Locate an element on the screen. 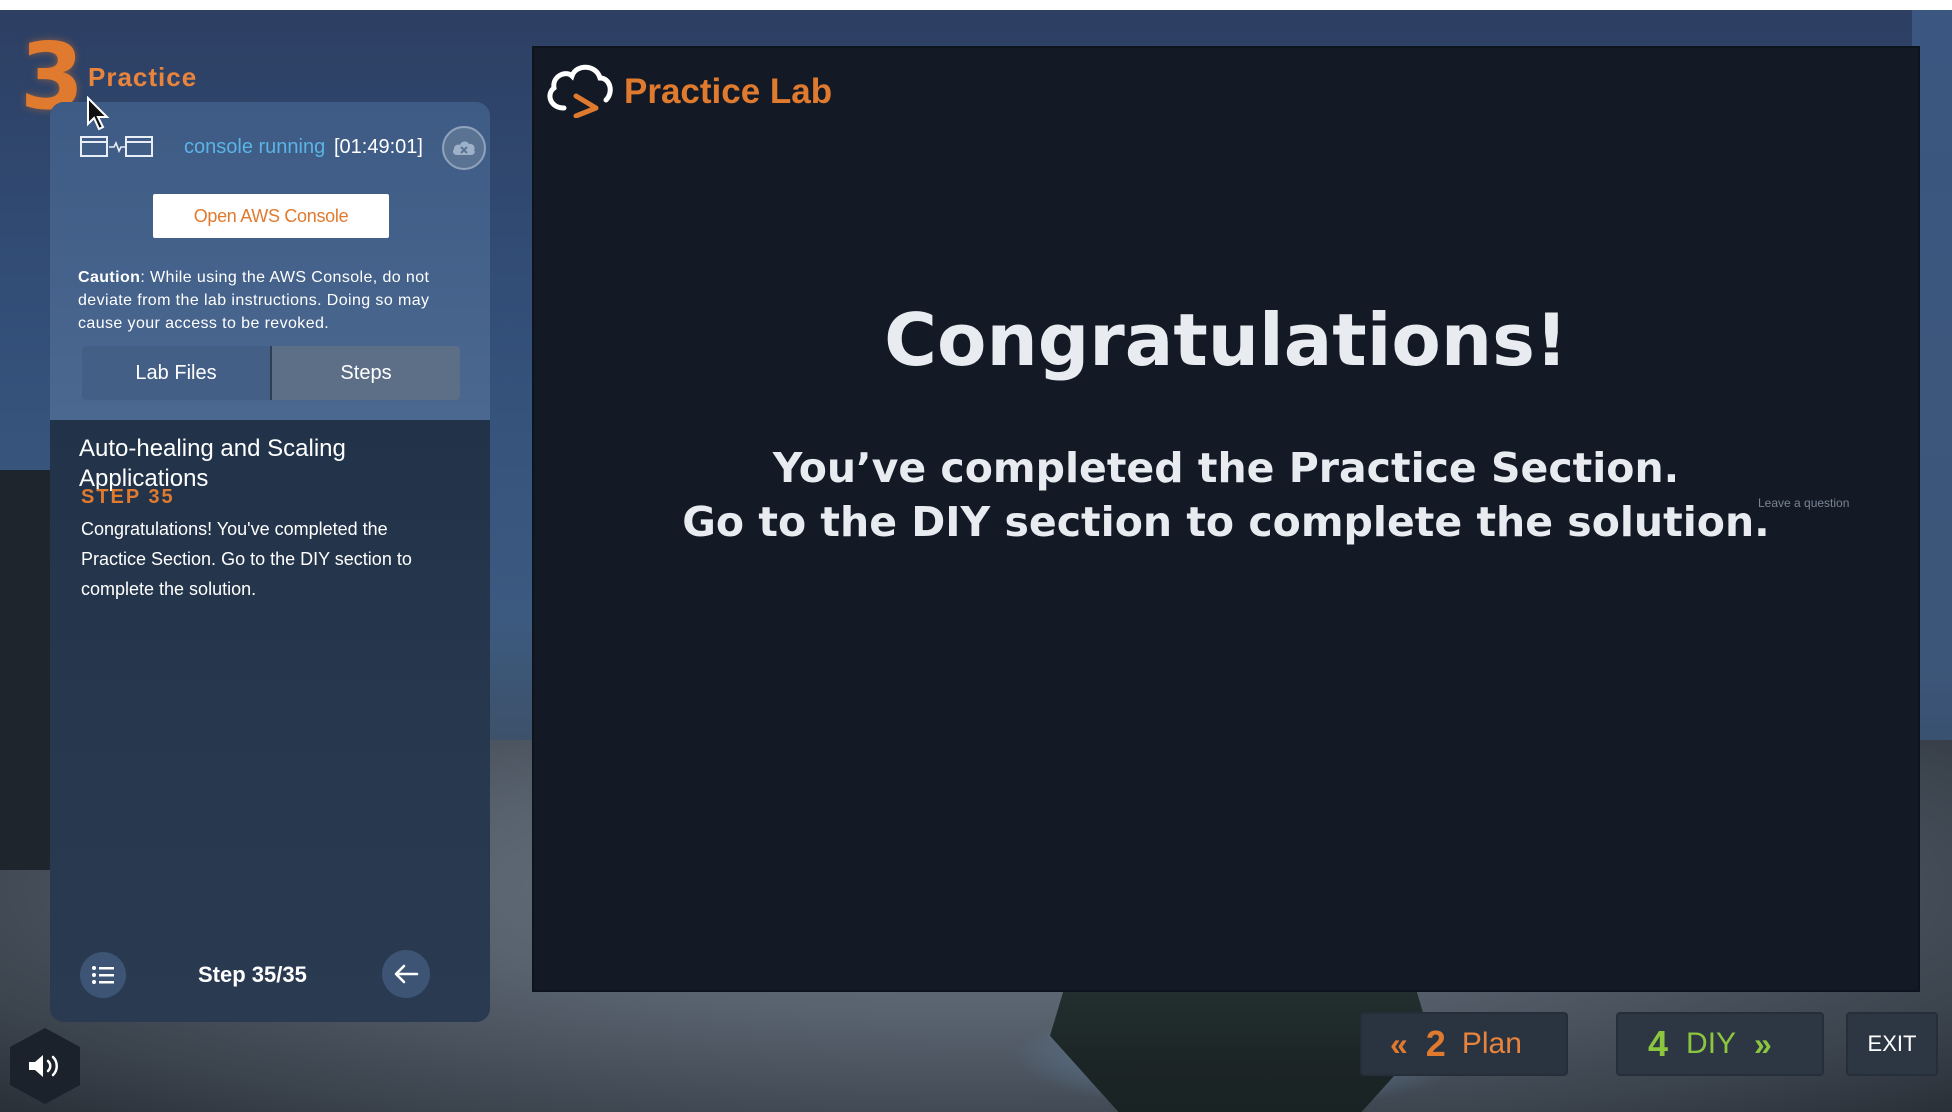  step-list-button is located at coordinates (103, 975).